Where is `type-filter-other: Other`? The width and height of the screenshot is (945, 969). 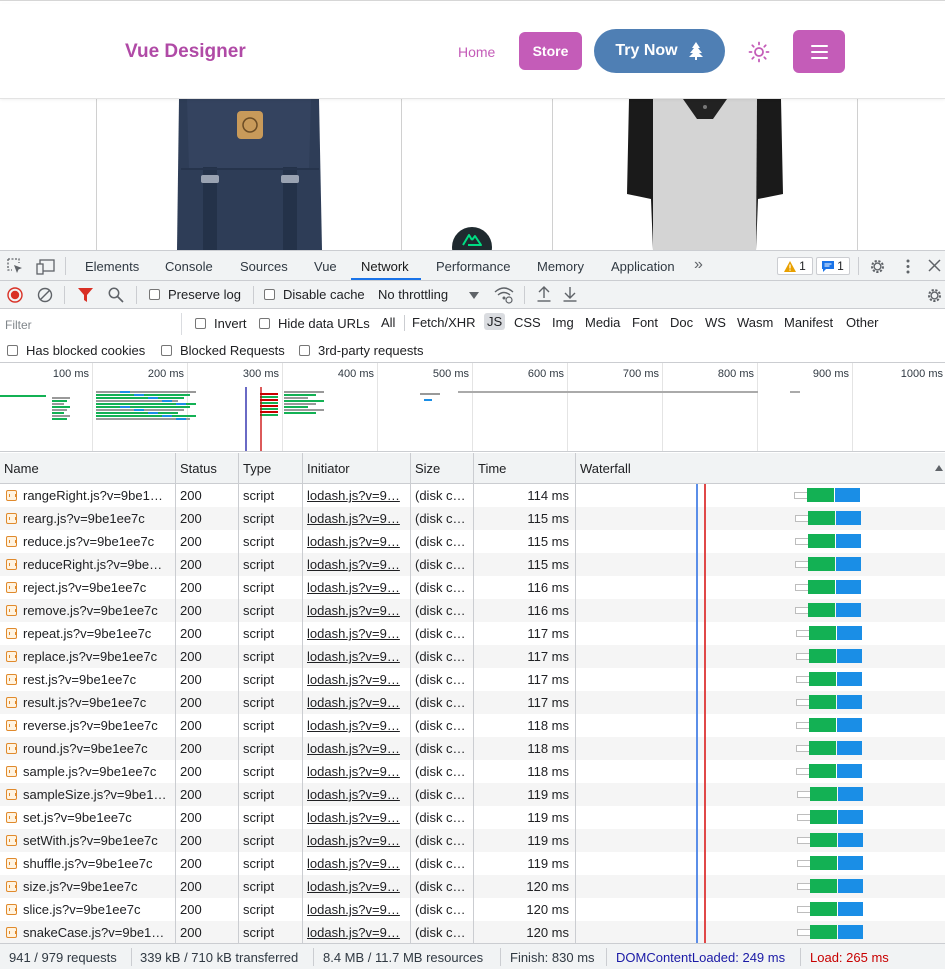
type-filter-other: Other is located at coordinates (862, 322).